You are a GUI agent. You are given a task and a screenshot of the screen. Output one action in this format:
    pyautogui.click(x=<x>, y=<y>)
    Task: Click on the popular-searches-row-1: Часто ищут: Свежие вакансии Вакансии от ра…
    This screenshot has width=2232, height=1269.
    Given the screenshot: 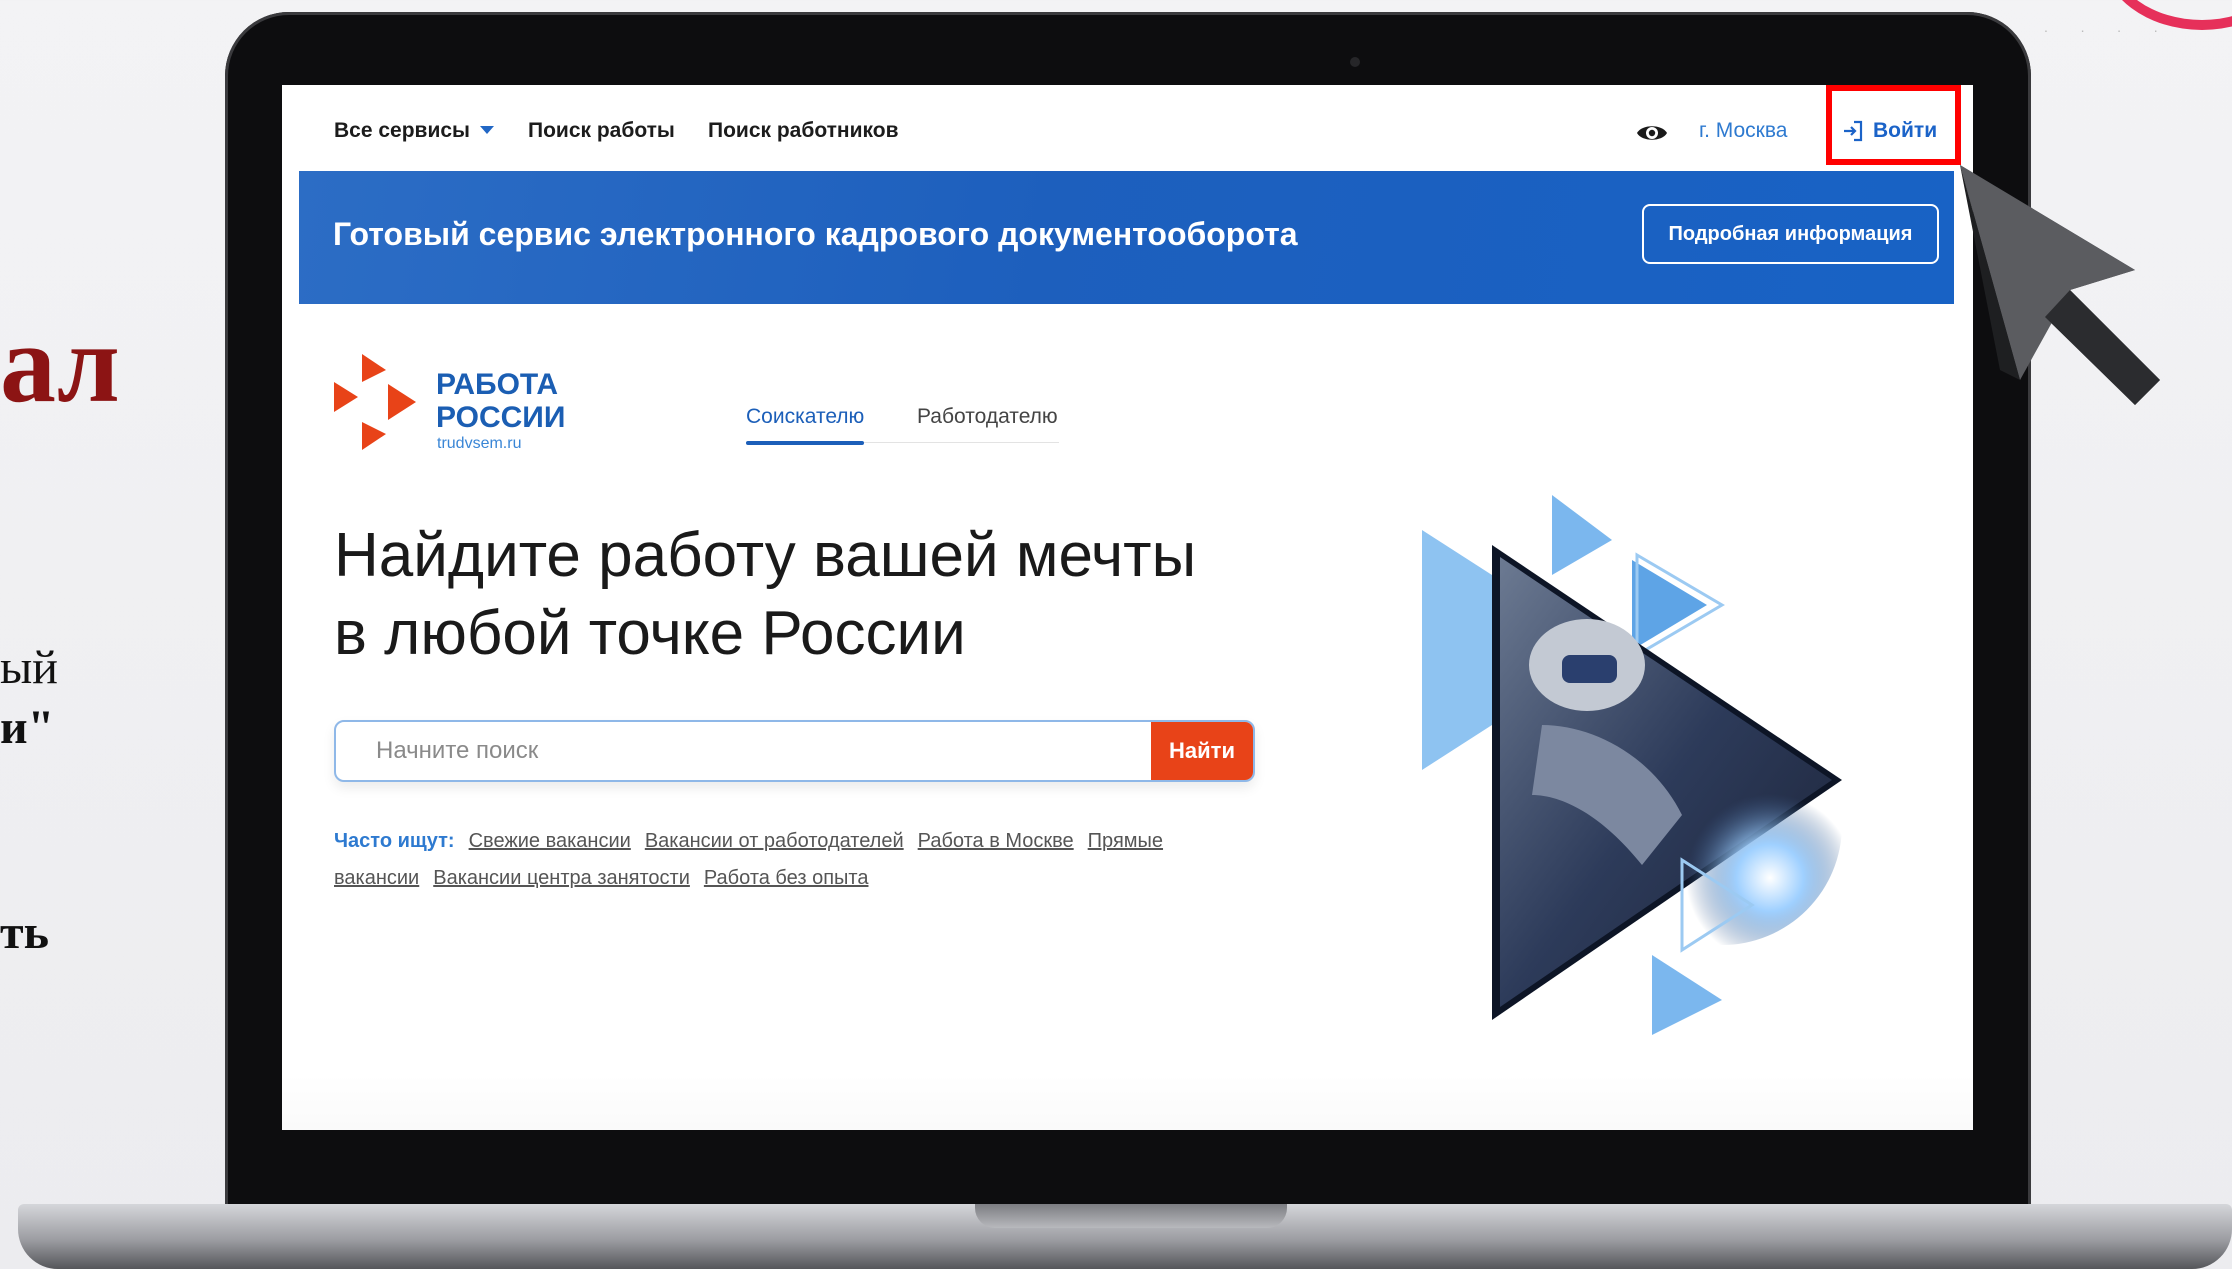 What is the action you would take?
    pyautogui.click(x=796, y=841)
    